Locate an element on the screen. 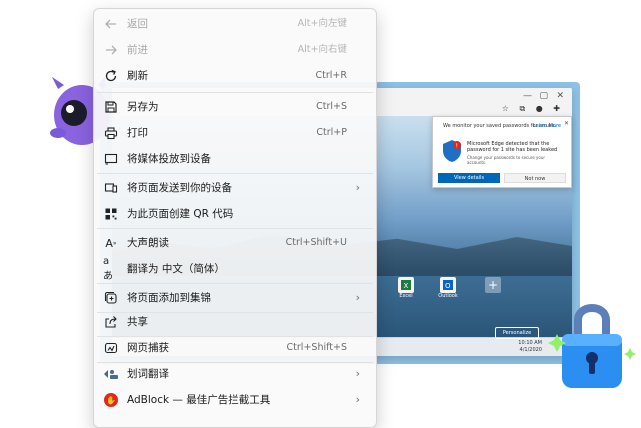  menu-item-web-capture: 网页捕获 Ctrl+Shift+S is located at coordinates (235, 348).